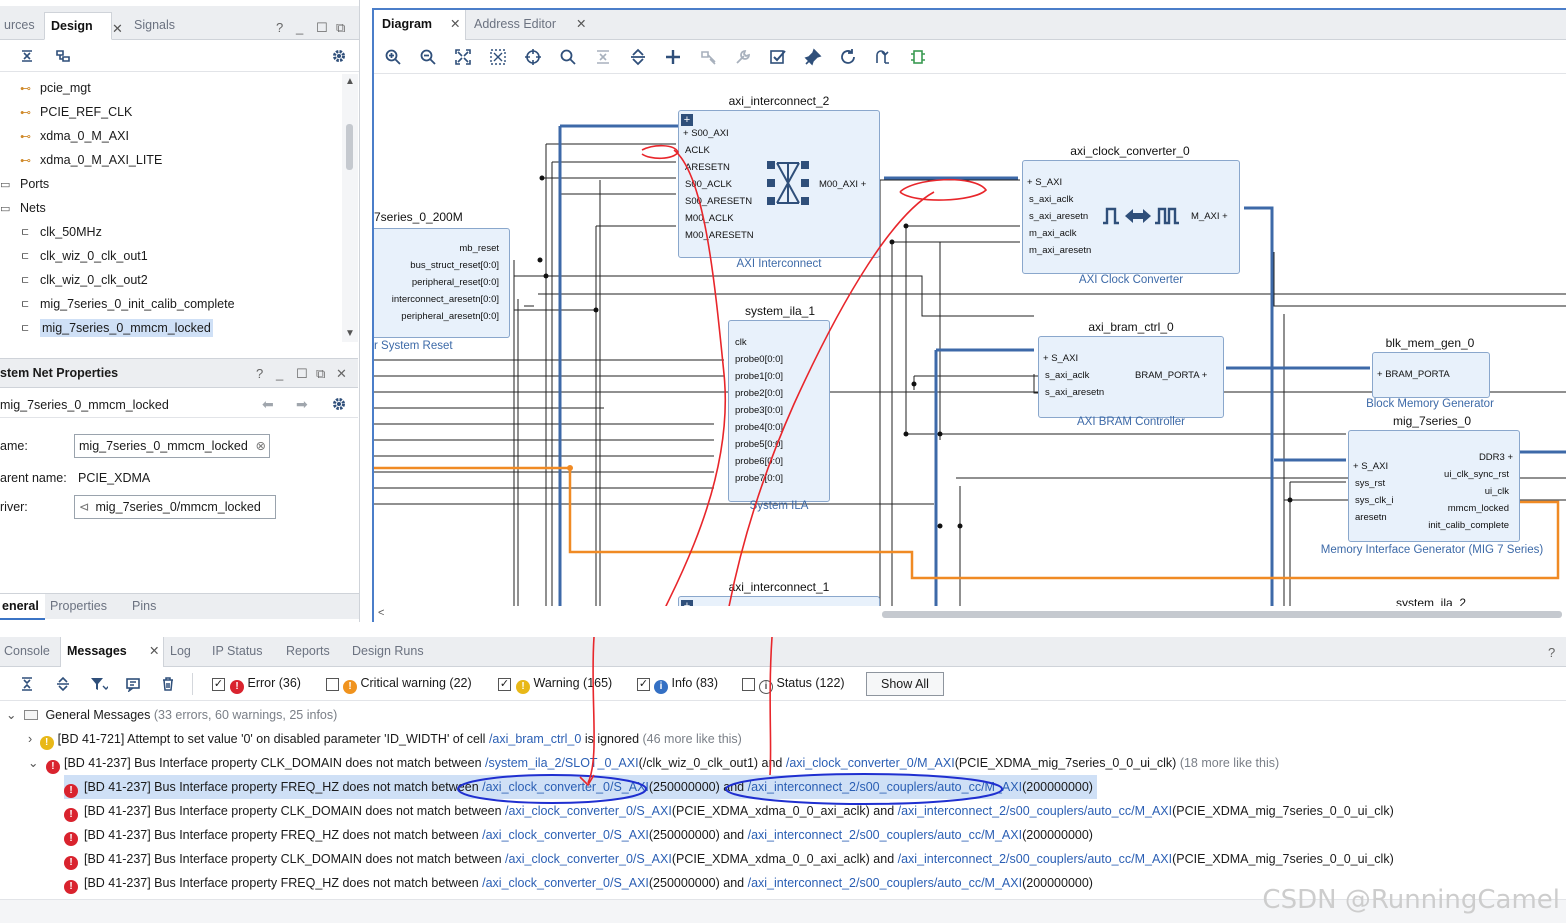 Image resolution: width=1566 pixels, height=923 pixels. I want to click on message-link: /axi_bram_ctrl_0, so click(535, 739).